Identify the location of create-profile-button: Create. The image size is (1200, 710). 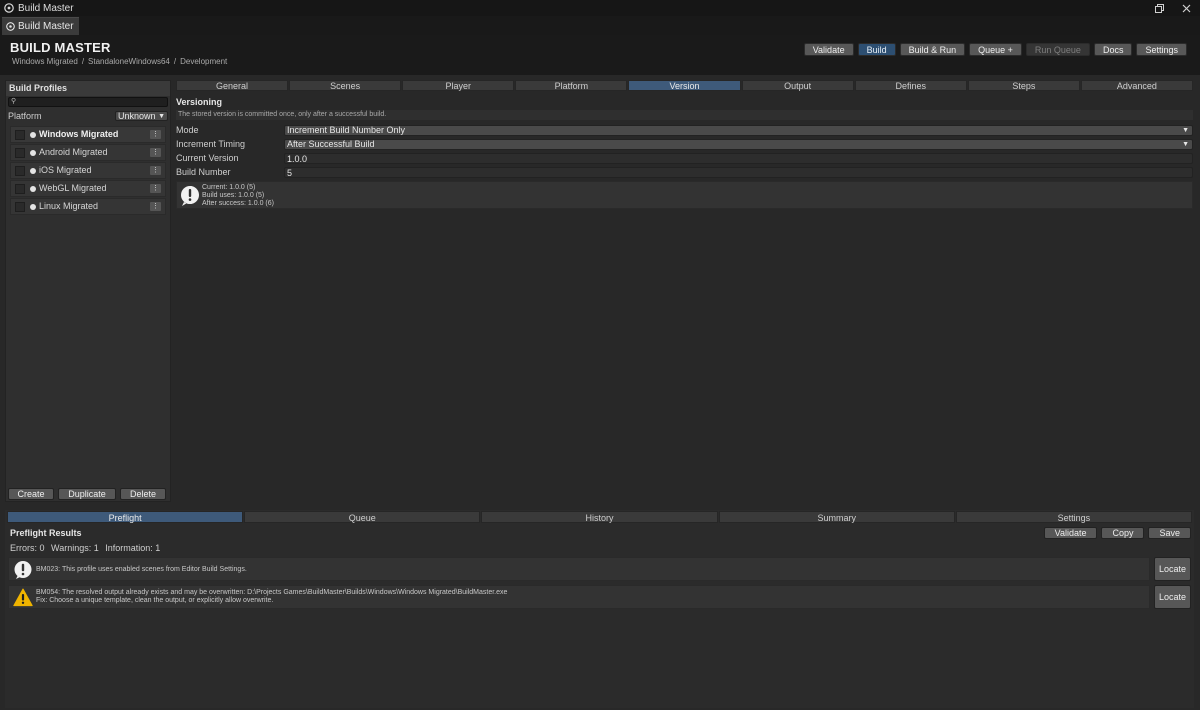
(31, 494).